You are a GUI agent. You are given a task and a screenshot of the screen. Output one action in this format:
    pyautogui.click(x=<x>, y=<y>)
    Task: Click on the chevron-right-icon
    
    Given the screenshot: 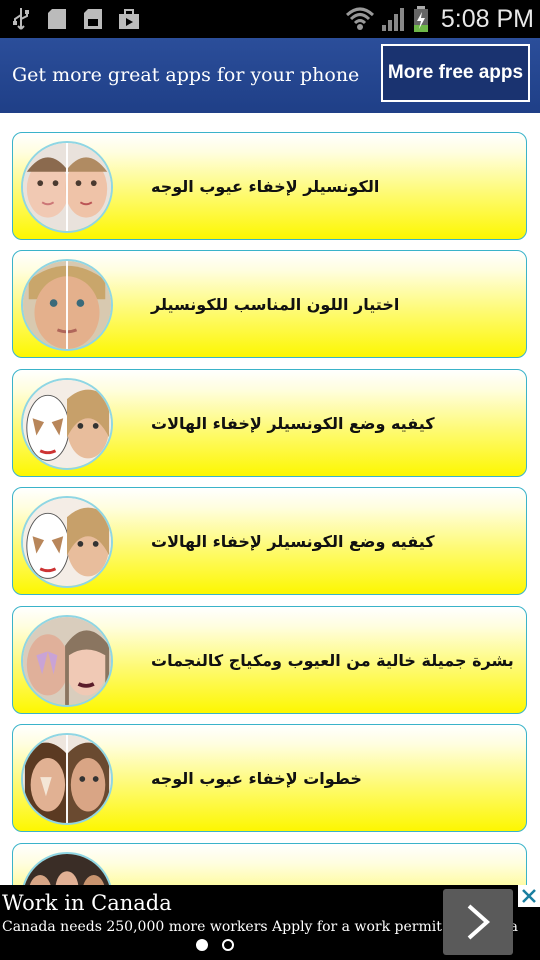 What is the action you would take?
    pyautogui.click(x=479, y=922)
    